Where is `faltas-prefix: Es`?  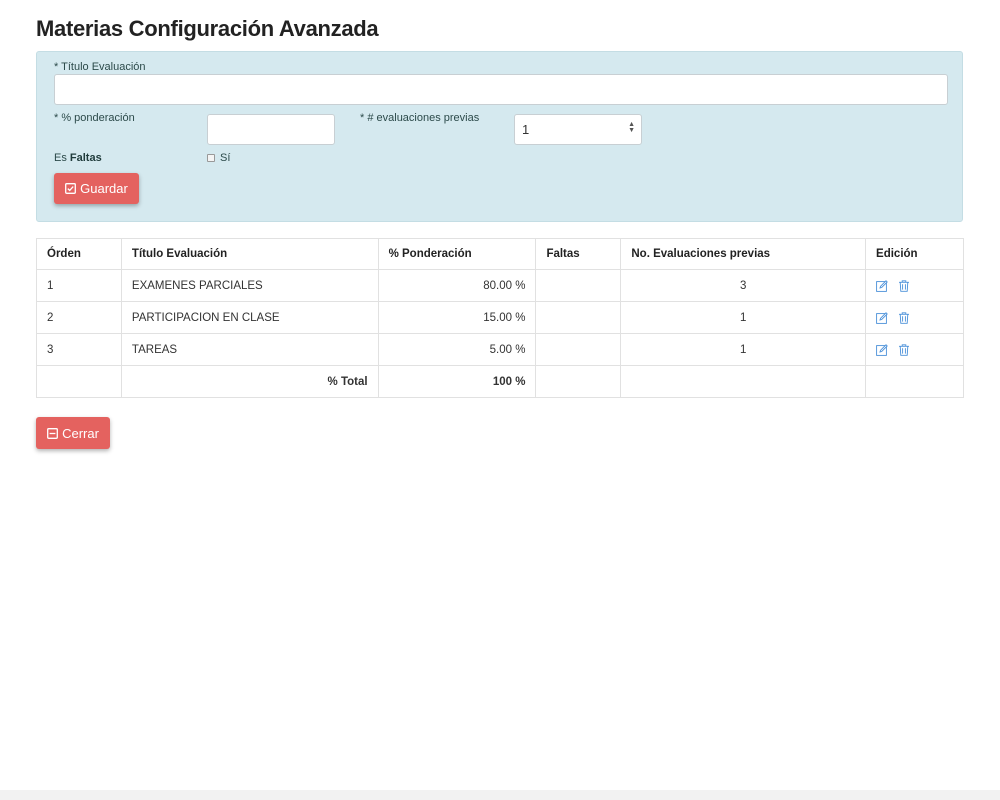 faltas-prefix: Es is located at coordinates (60, 158).